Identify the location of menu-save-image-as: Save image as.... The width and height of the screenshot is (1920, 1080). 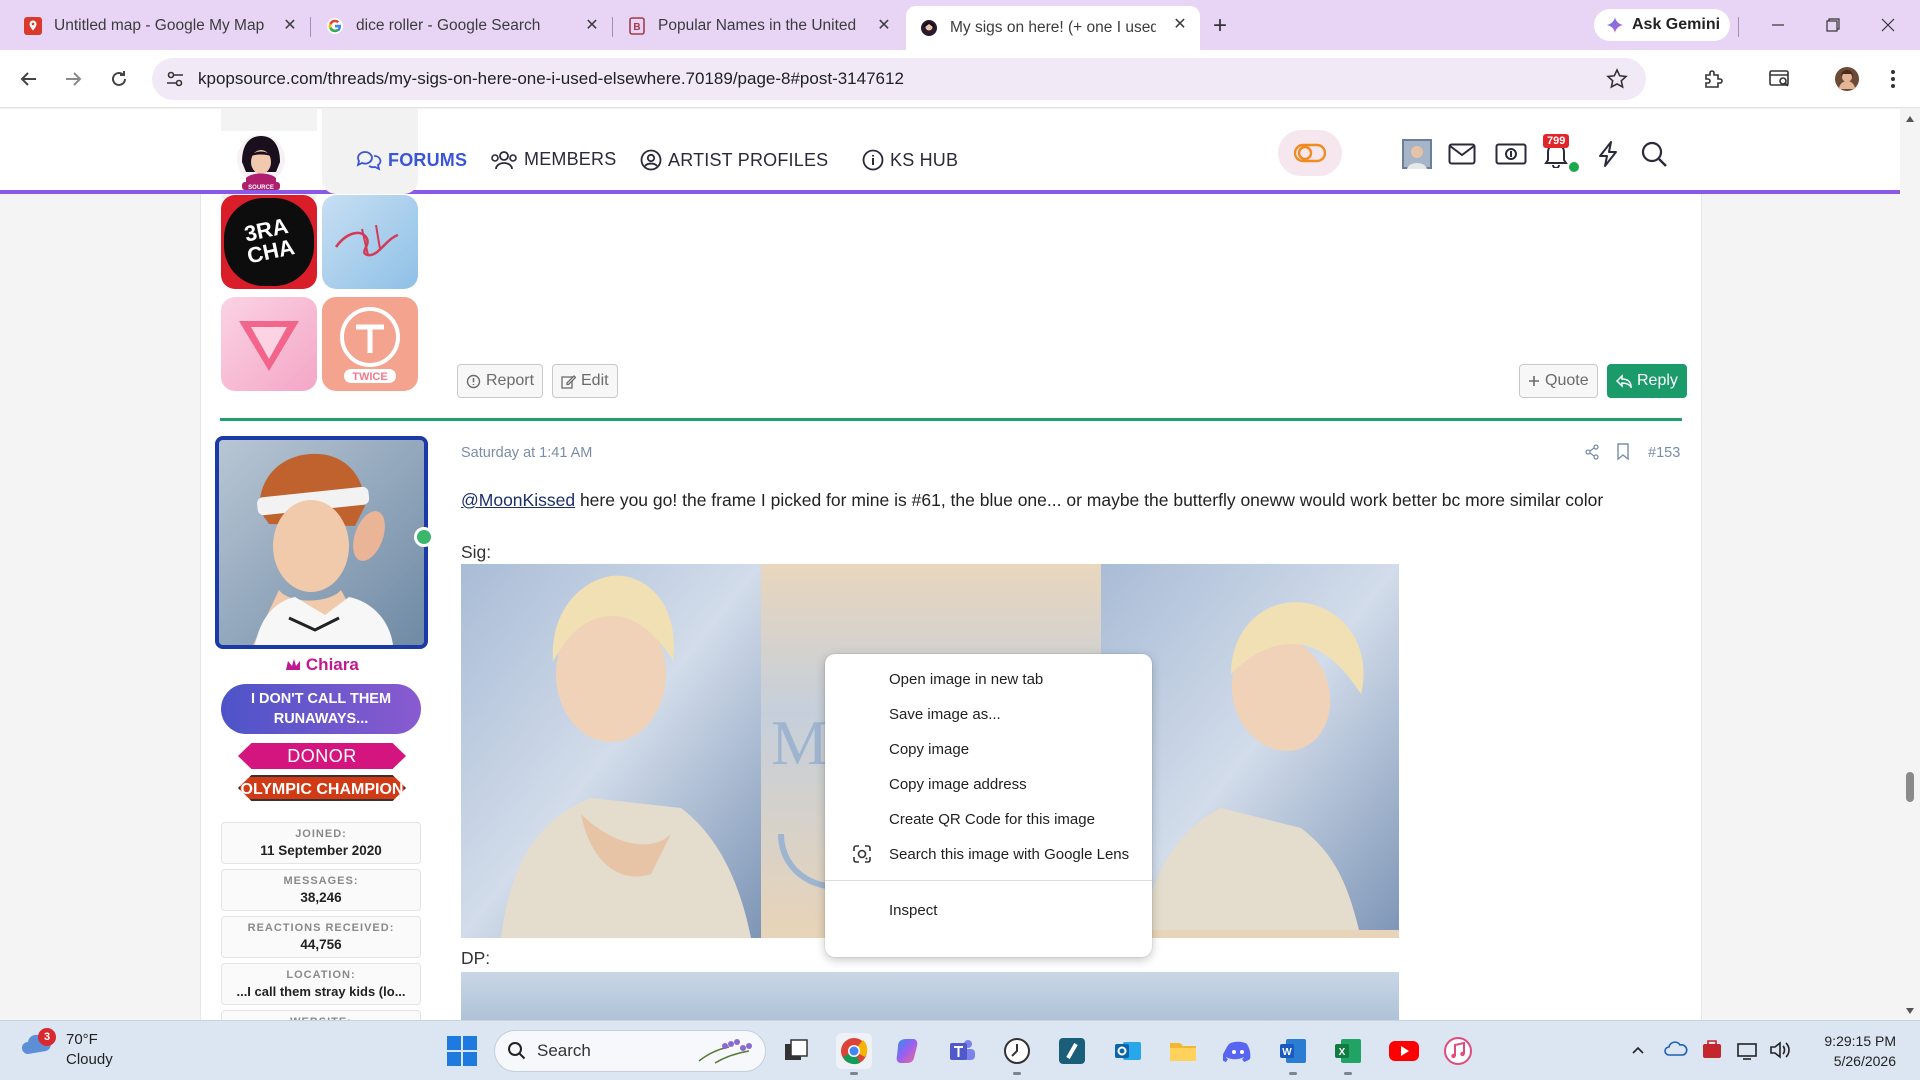
(988, 714).